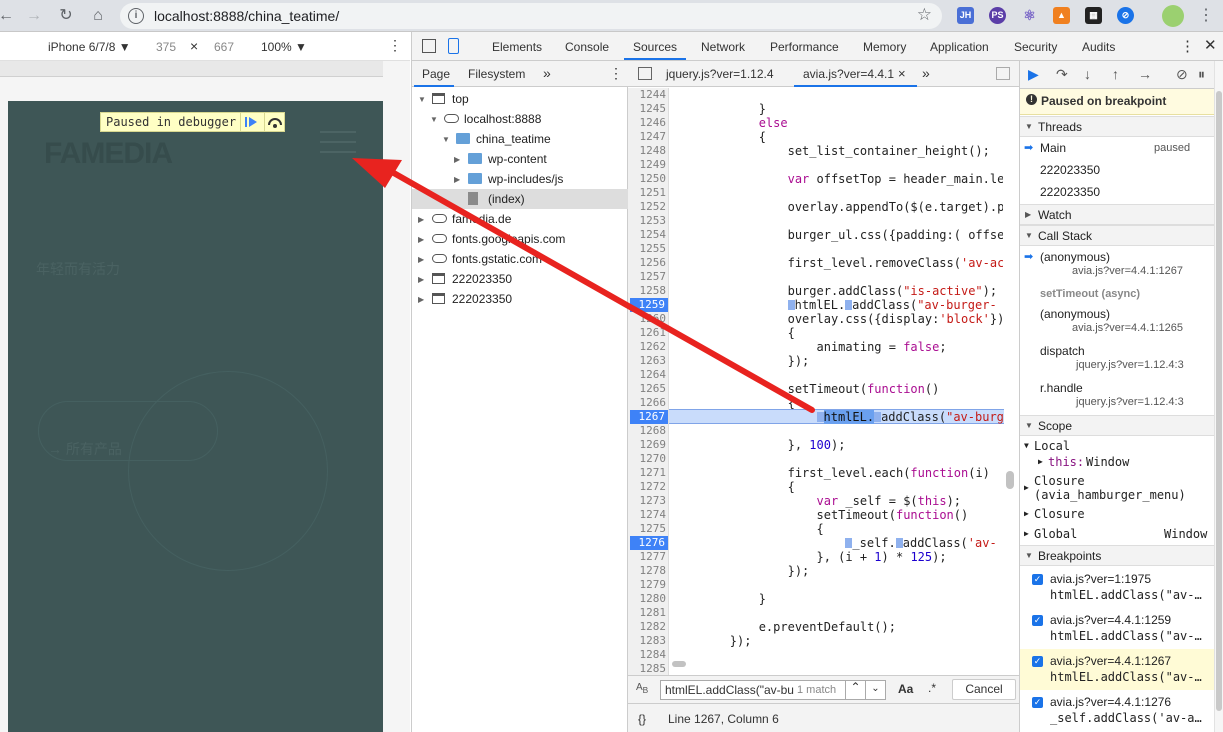 The height and width of the screenshot is (732, 1223). Describe the element at coordinates (520, 199) in the screenshot. I see `tree-item: (index)` at that location.